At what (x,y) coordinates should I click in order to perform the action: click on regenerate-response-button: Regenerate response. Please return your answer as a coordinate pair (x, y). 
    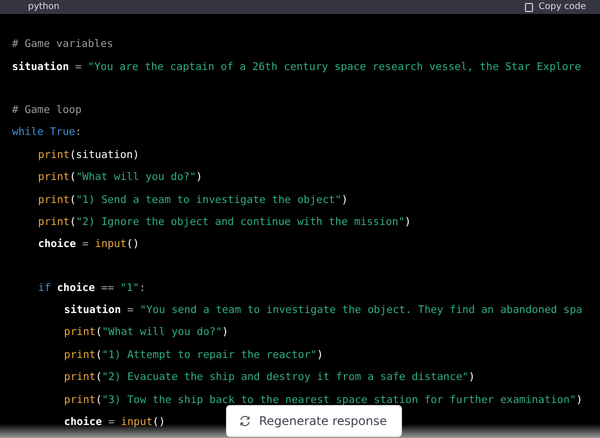
    Looking at the image, I should click on (314, 421).